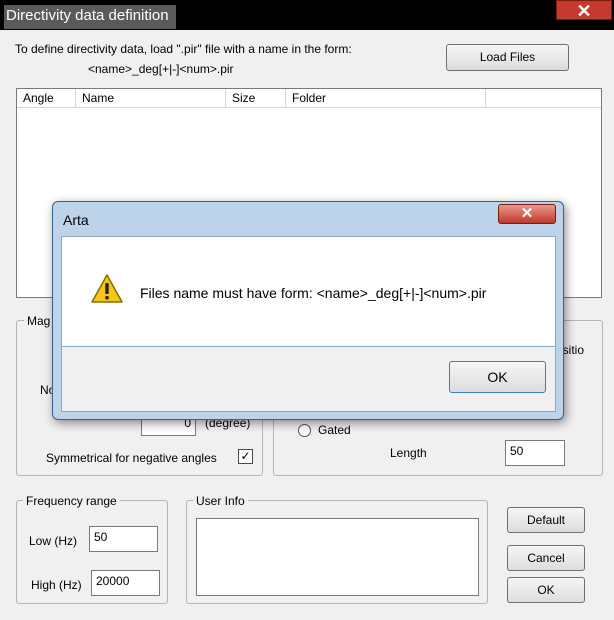  What do you see at coordinates (308, 379) in the screenshot?
I see `dialog-footer: OK` at bounding box center [308, 379].